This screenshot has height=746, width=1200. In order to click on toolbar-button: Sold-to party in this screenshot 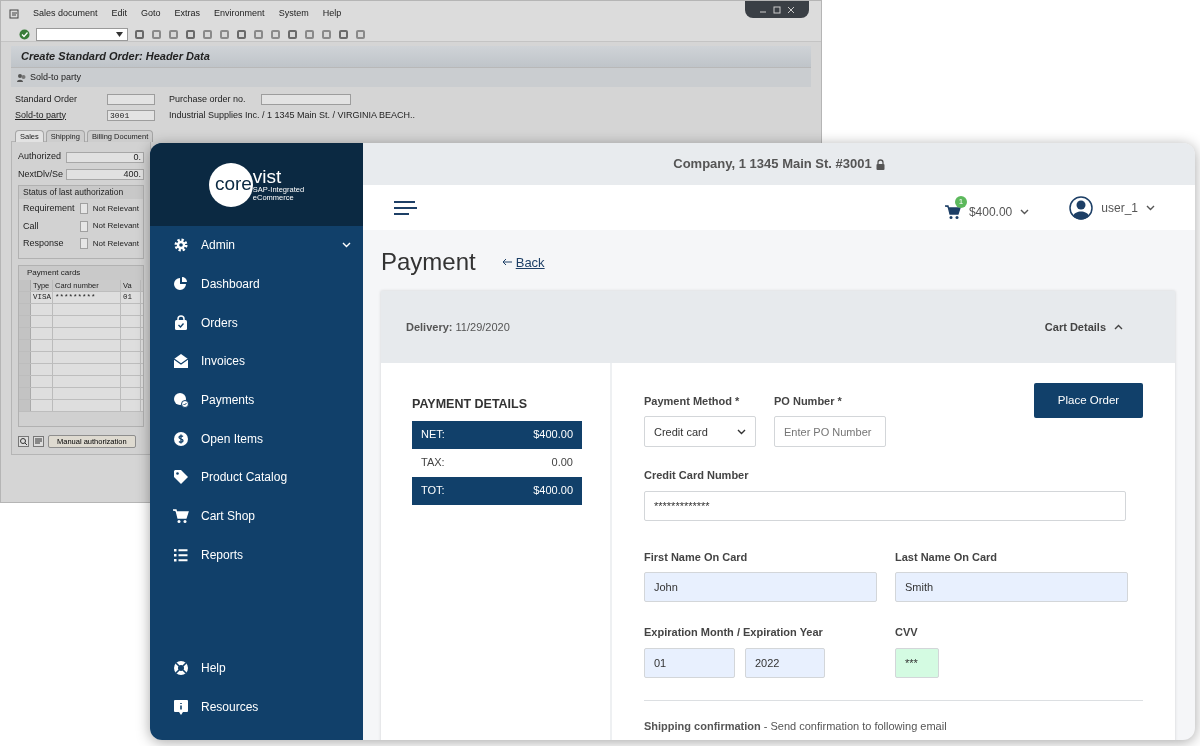, I will do `click(49, 77)`.